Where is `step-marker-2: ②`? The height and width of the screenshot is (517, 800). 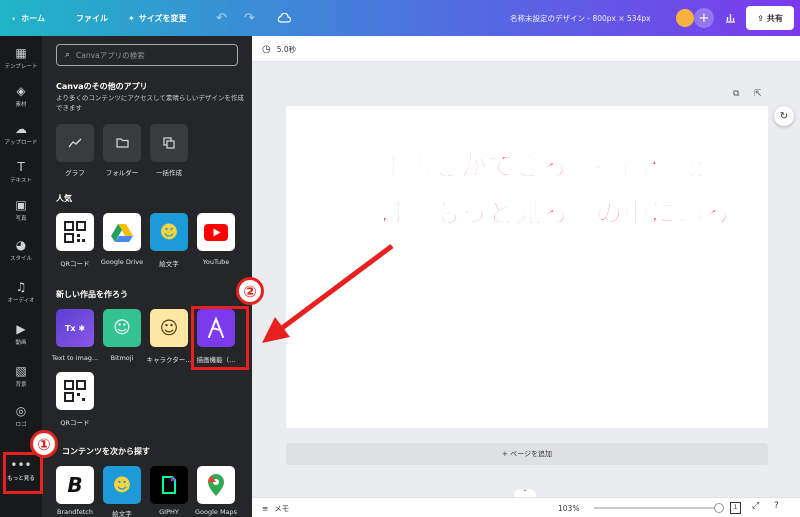
step-marker-2: ② is located at coordinates (250, 291).